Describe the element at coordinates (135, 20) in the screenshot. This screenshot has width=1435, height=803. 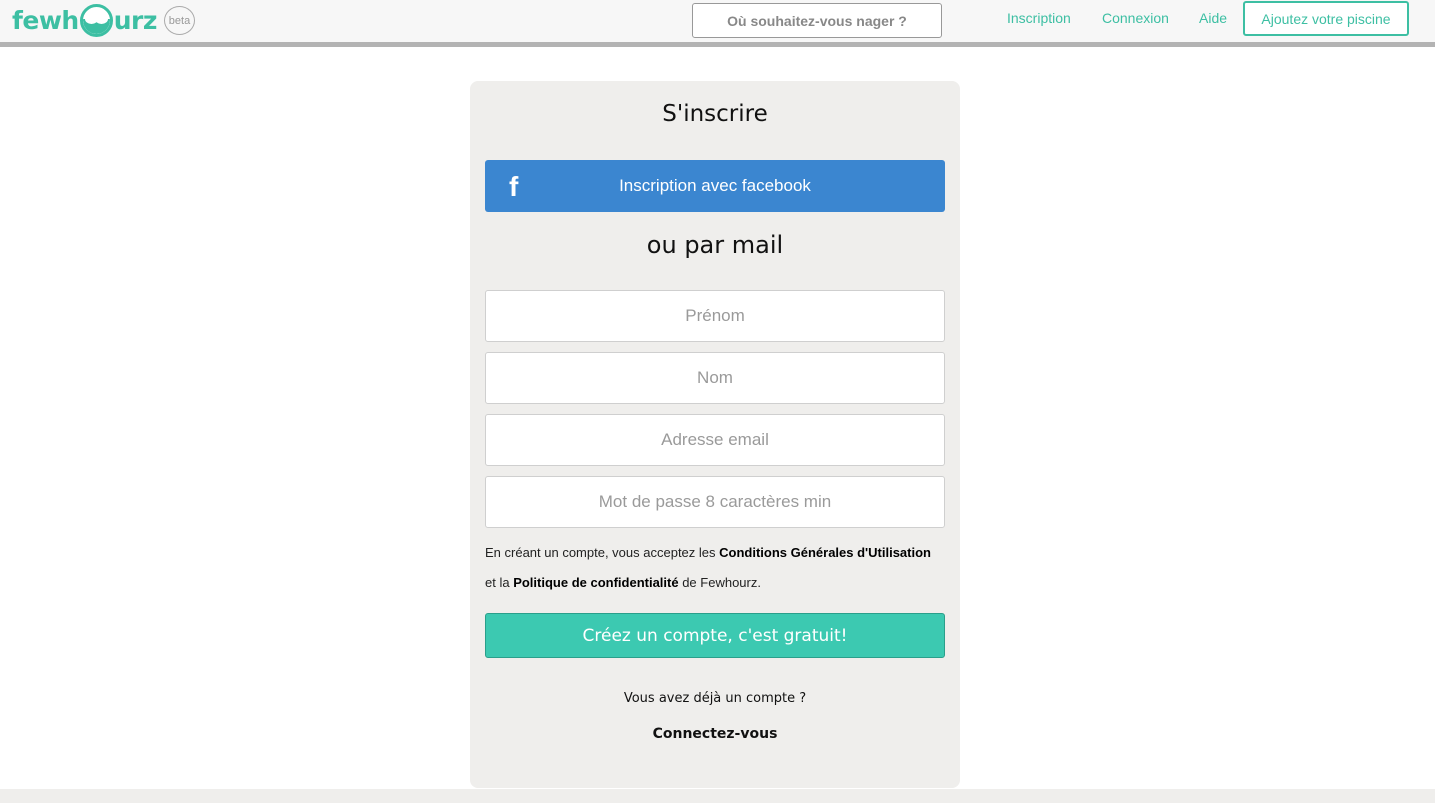
I see `logo-text-right: urz` at that location.